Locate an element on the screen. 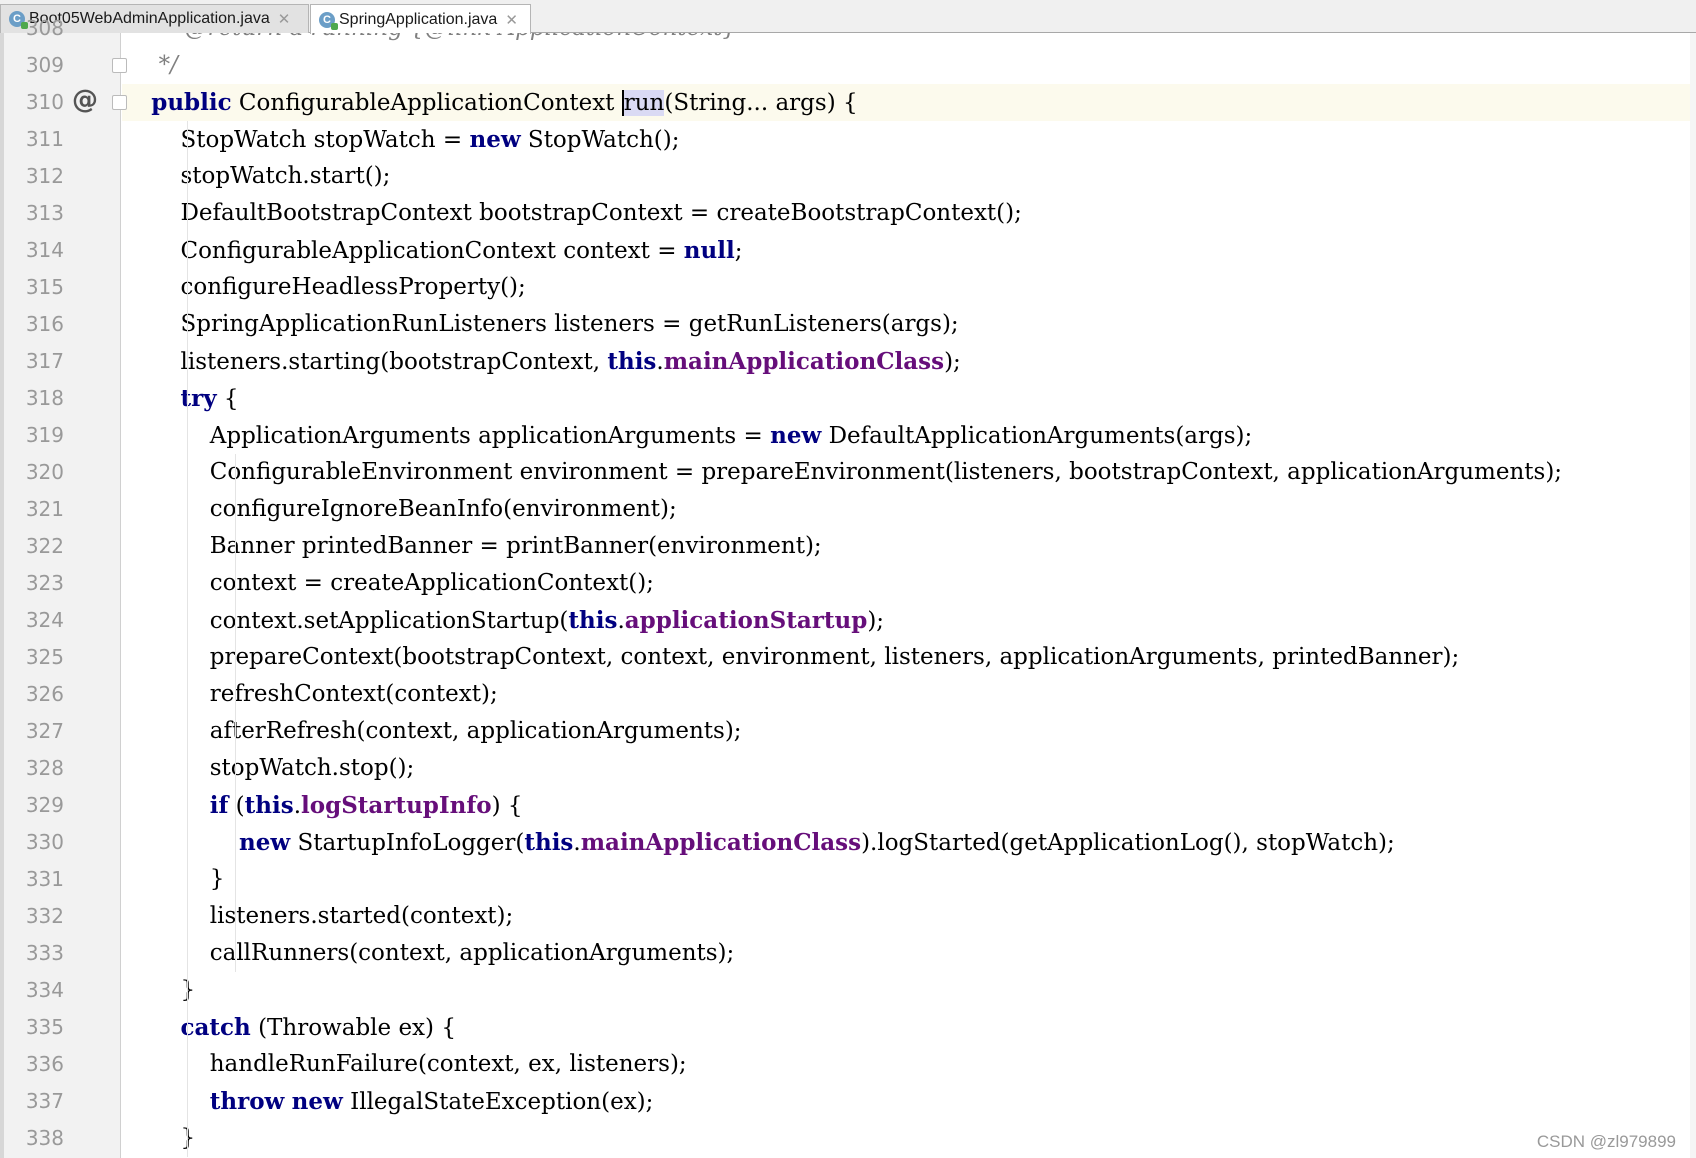  code-token: ConfigurableApplicationContext is located at coordinates (426, 103).